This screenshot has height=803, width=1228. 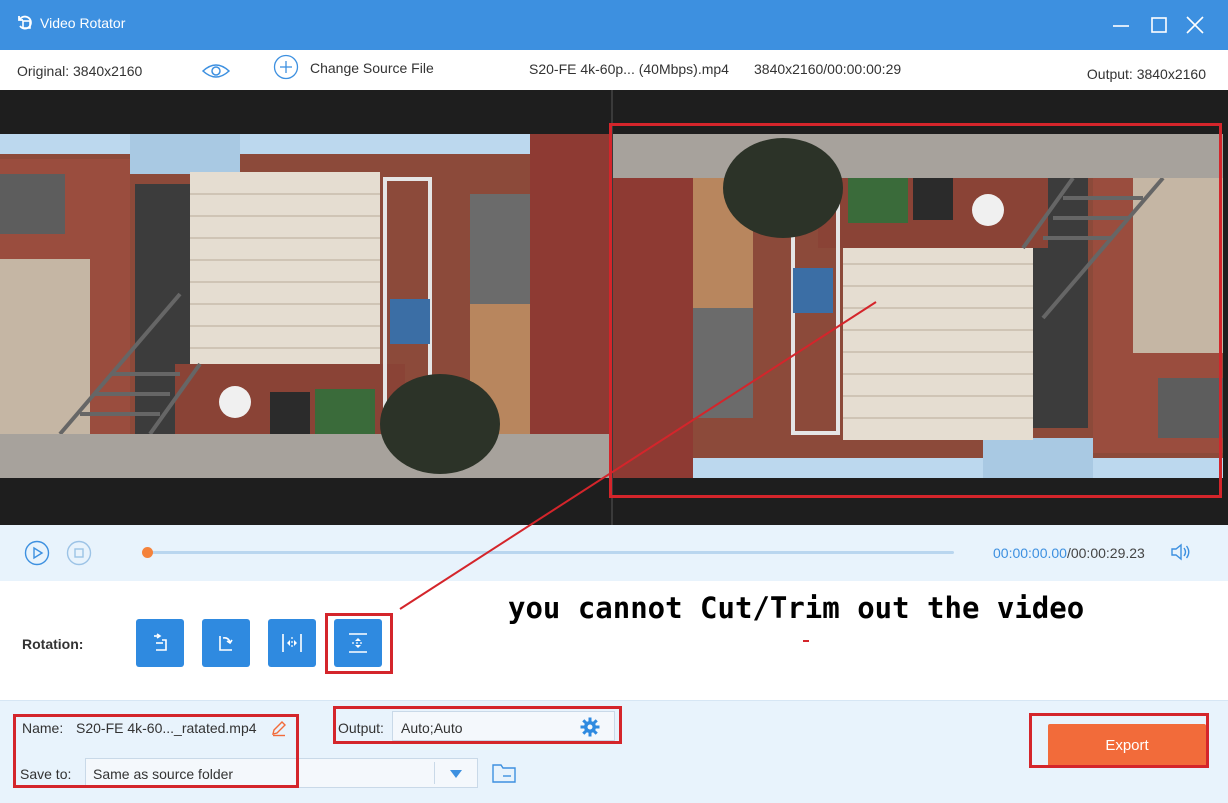 What do you see at coordinates (1181, 552) in the screenshot?
I see `volume-icon` at bounding box center [1181, 552].